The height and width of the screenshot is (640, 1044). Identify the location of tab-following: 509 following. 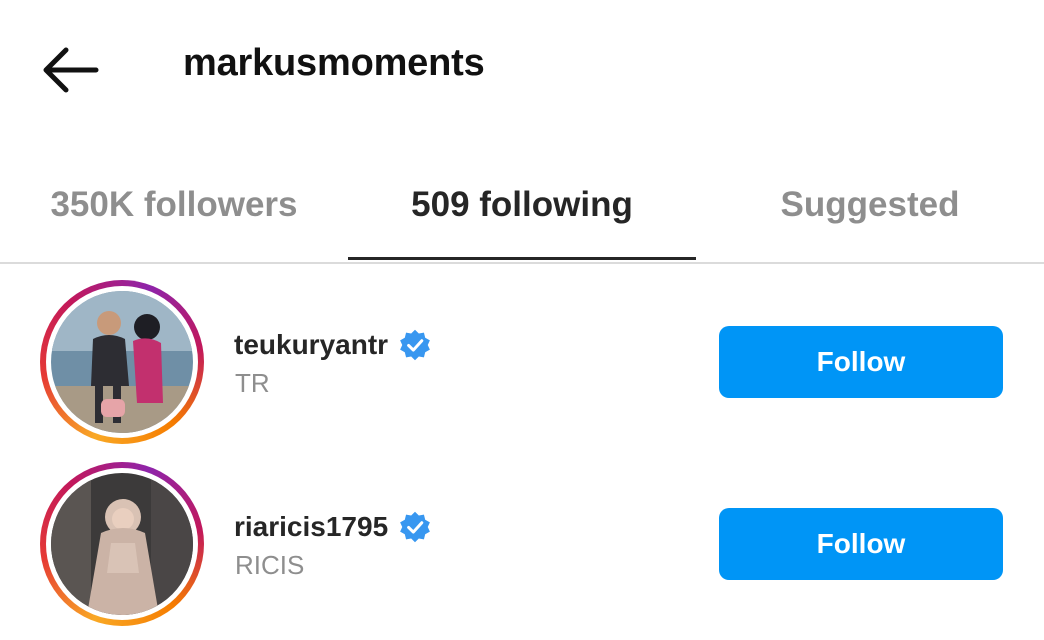
(522, 205).